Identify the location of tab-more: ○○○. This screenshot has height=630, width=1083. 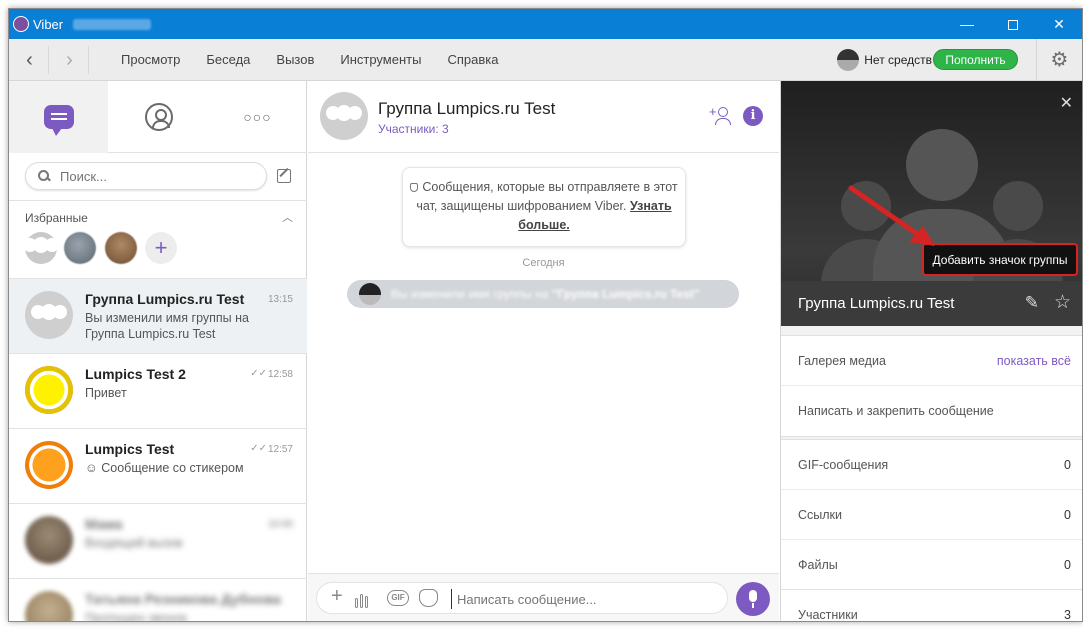
(257, 117).